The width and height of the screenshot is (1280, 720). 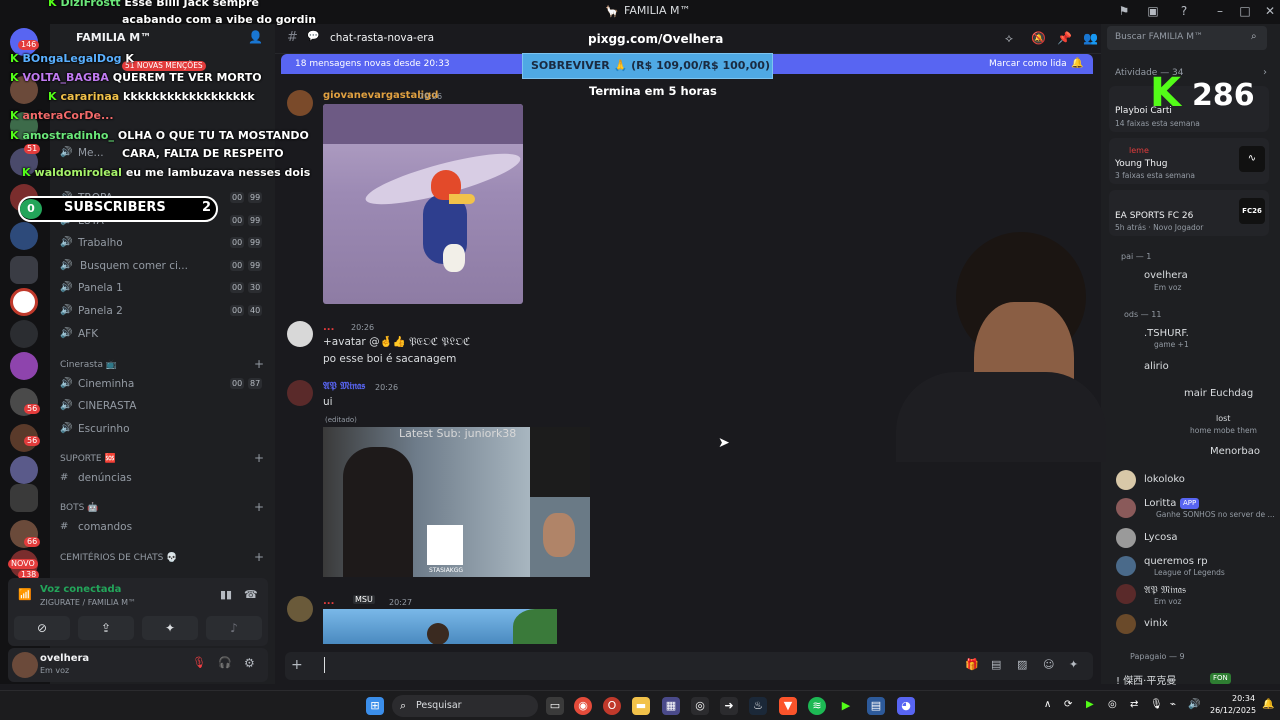 I want to click on message-author: 𝔄𝔓 𝔐𝔦𝔫𝔞𝔰, so click(x=344, y=386).